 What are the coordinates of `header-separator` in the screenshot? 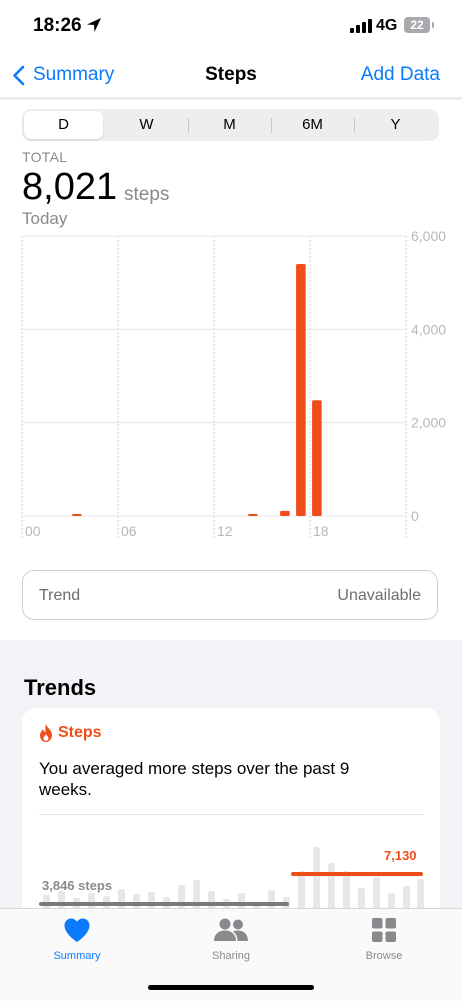 It's located at (231, 98).